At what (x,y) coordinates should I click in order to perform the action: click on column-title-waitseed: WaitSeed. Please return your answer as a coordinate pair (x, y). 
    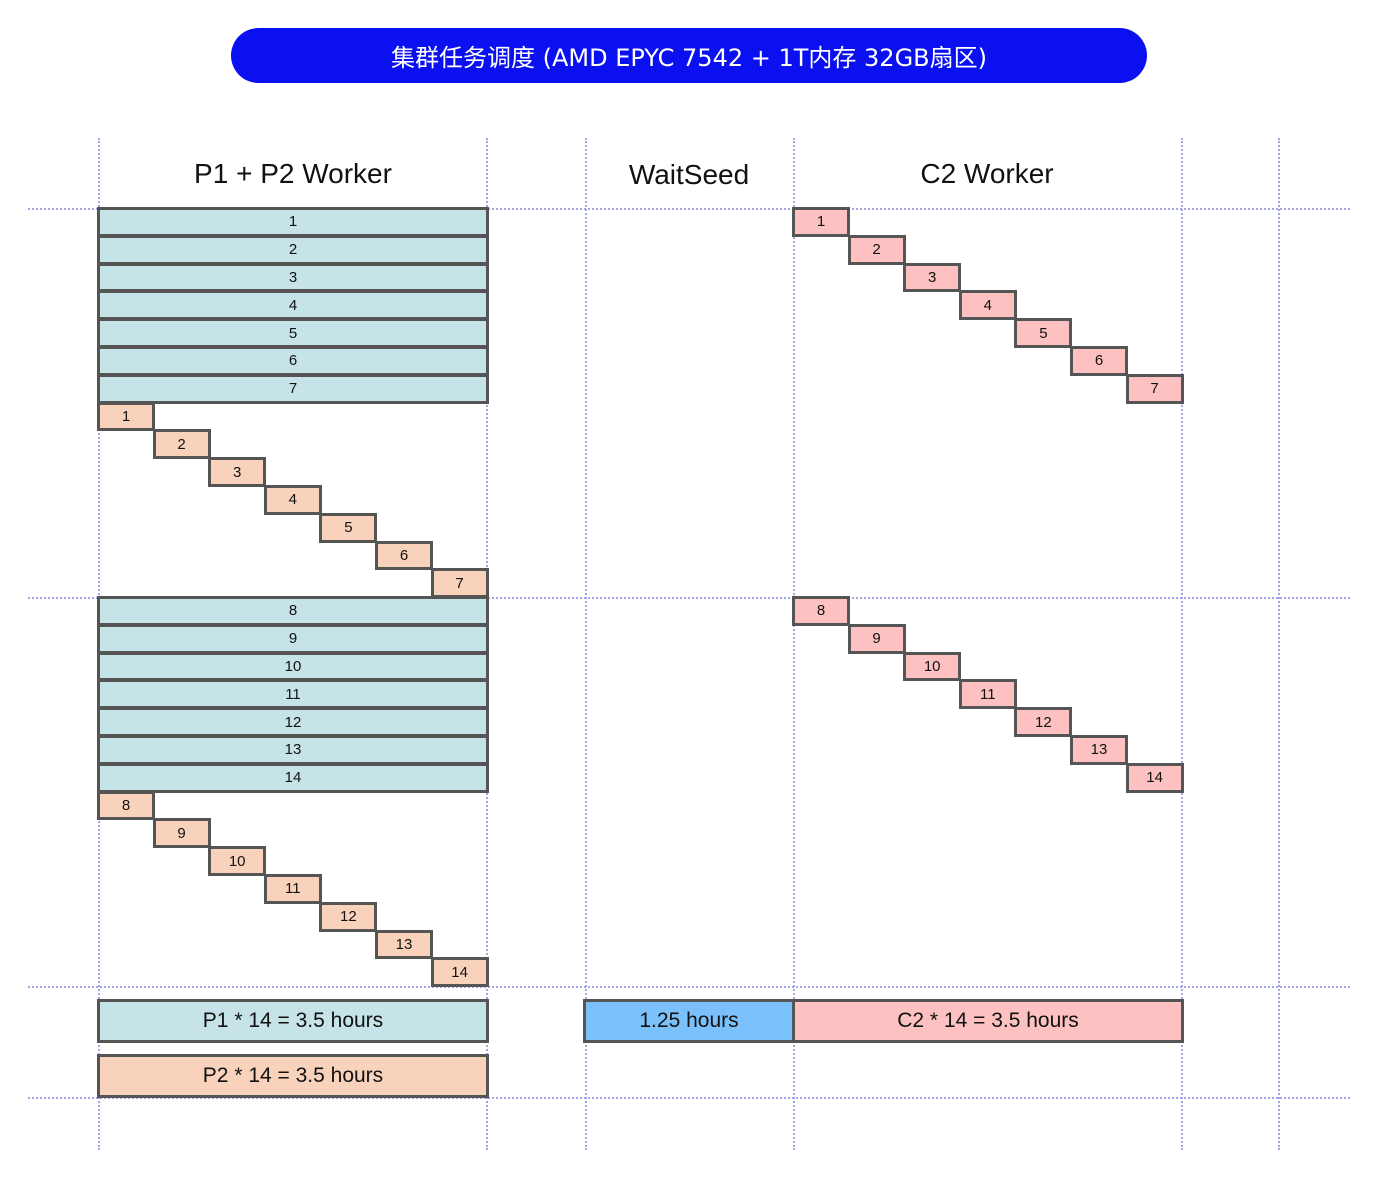
    Looking at the image, I should click on (689, 174).